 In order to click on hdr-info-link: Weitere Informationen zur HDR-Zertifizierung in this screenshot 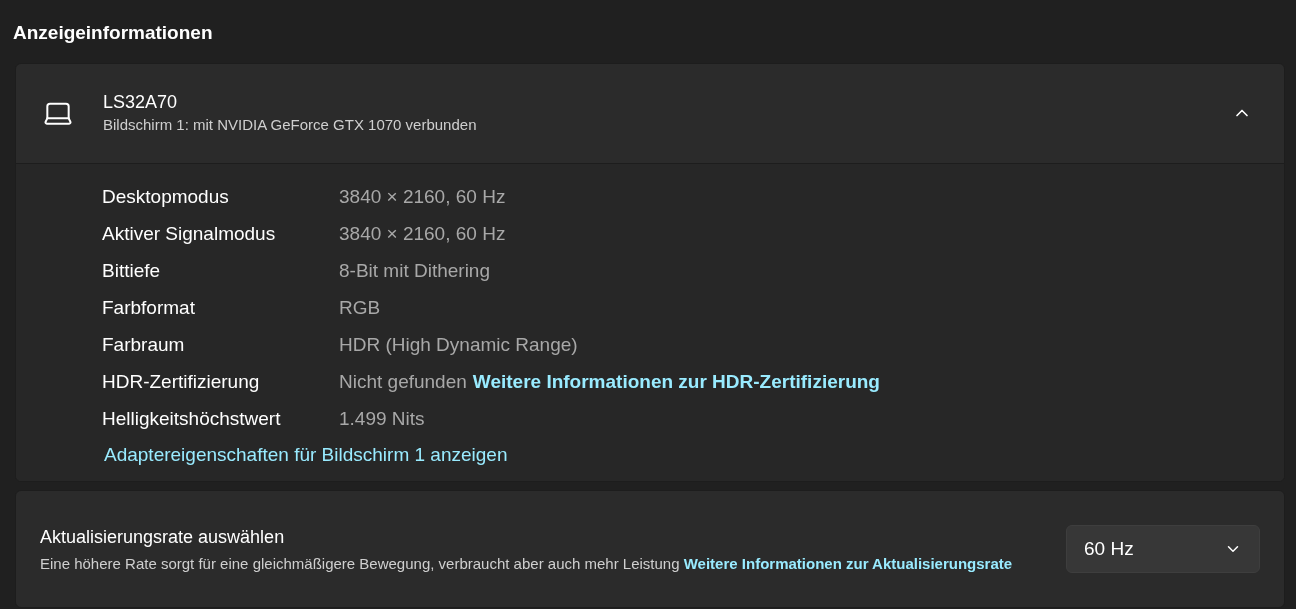, I will do `click(676, 382)`.